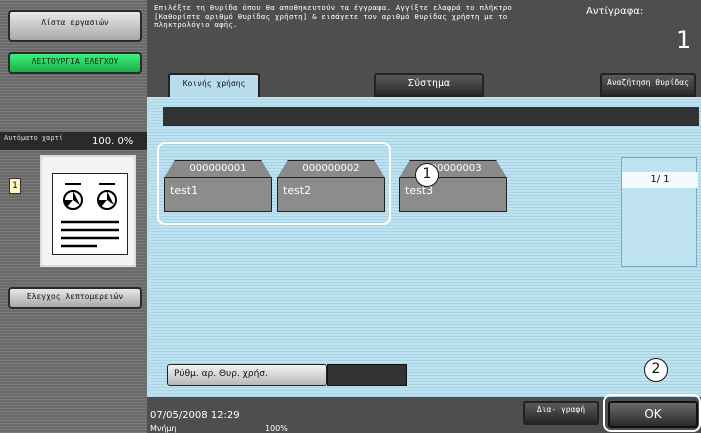  I want to click on callout-one: 1, so click(427, 175).